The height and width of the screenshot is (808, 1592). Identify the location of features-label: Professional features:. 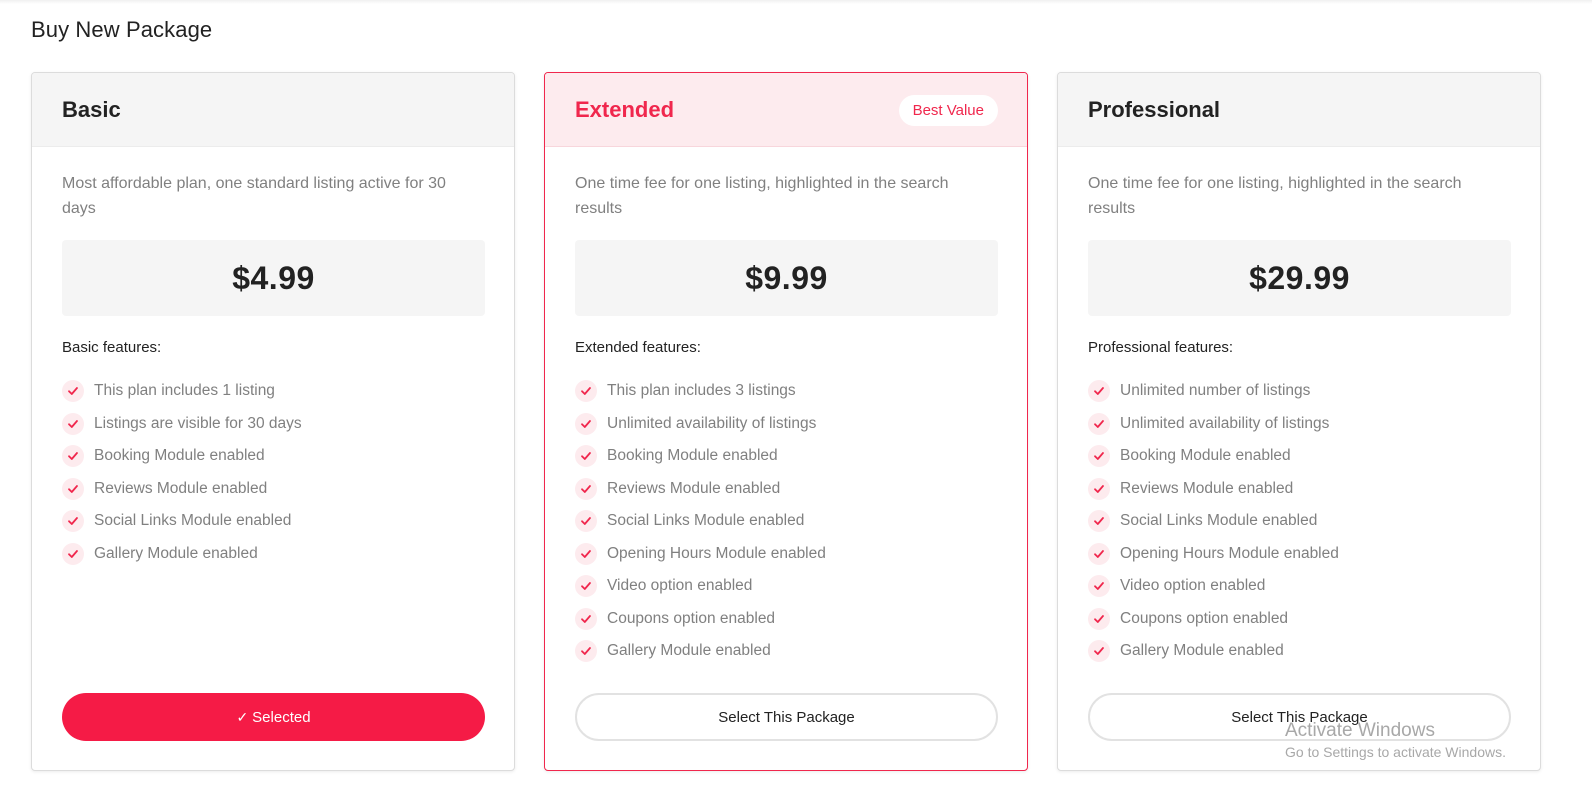
(1161, 347).